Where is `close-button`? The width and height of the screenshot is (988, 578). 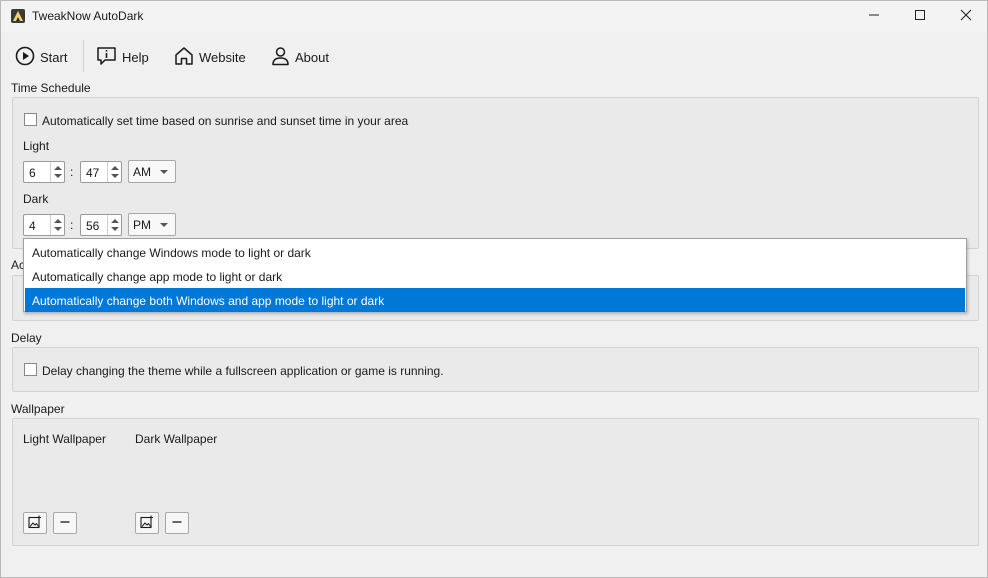 close-button is located at coordinates (965, 16).